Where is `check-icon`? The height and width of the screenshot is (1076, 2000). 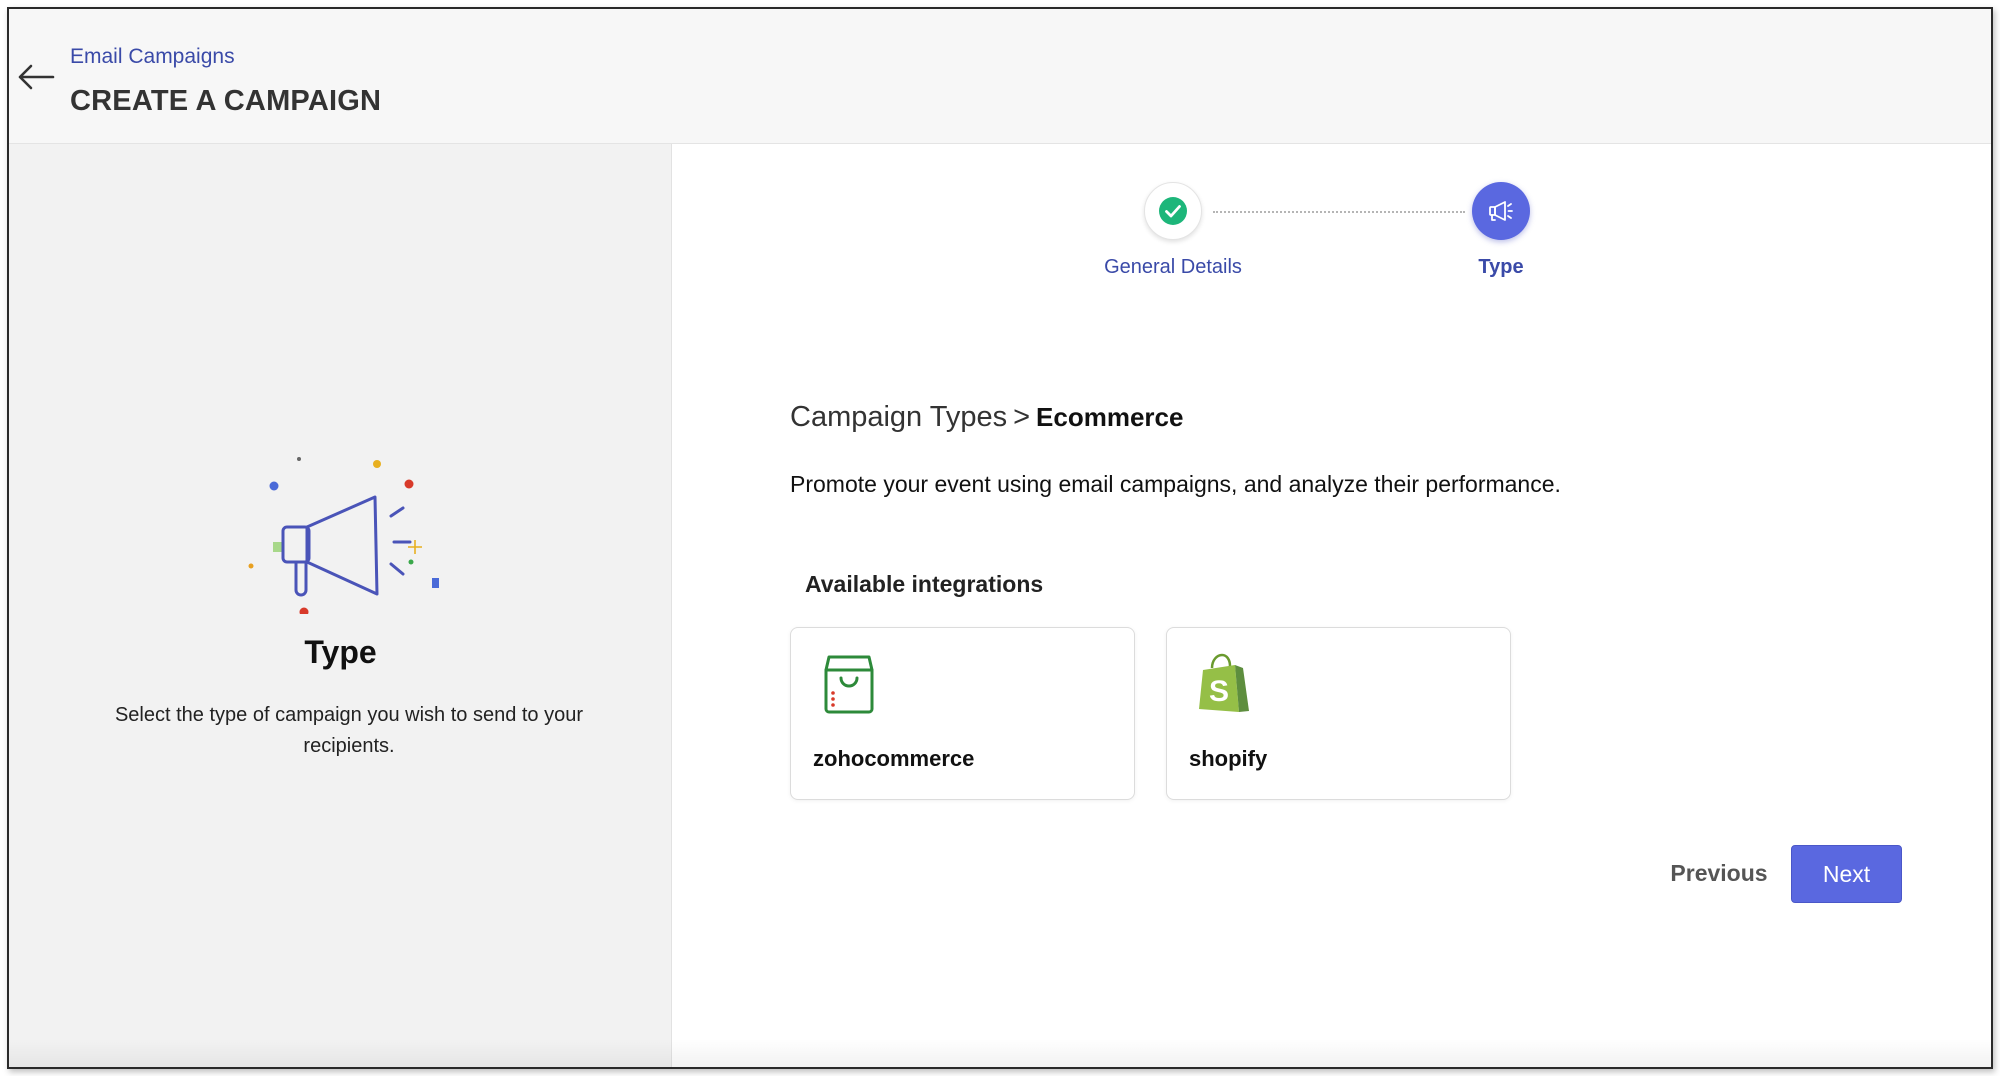
check-icon is located at coordinates (1173, 211).